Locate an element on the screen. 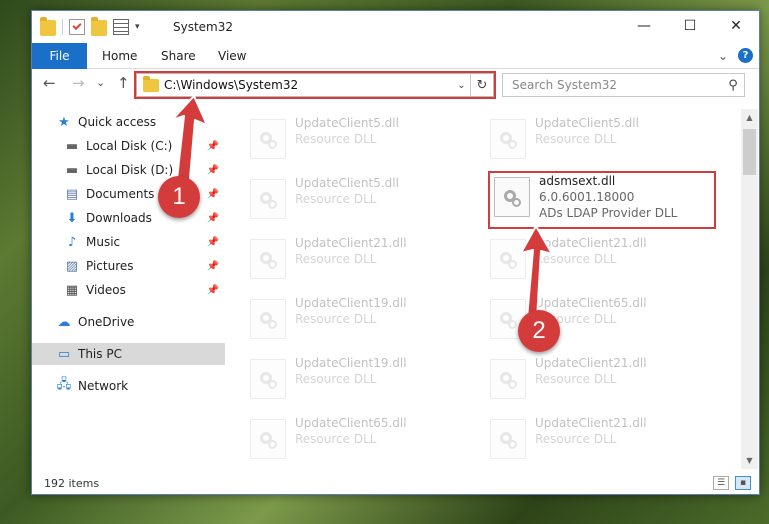  sidebar-item-quick-access: ★ Quick access is located at coordinates (128, 122).